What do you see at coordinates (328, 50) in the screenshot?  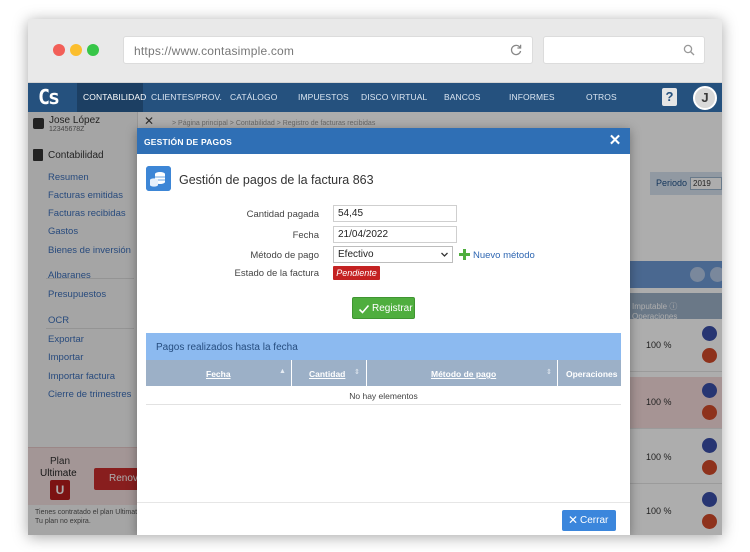 I see `address-bar: https://www.contasimple.com` at bounding box center [328, 50].